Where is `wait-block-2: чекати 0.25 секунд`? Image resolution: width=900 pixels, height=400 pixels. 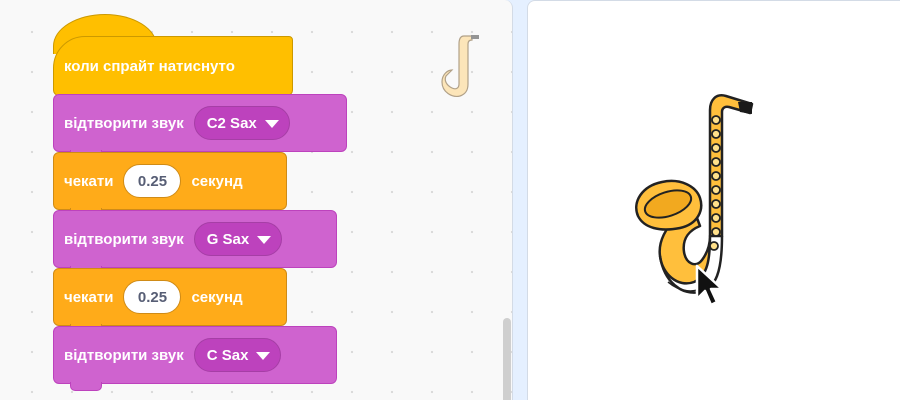
wait-block-2: чекати 0.25 секунд is located at coordinates (170, 300).